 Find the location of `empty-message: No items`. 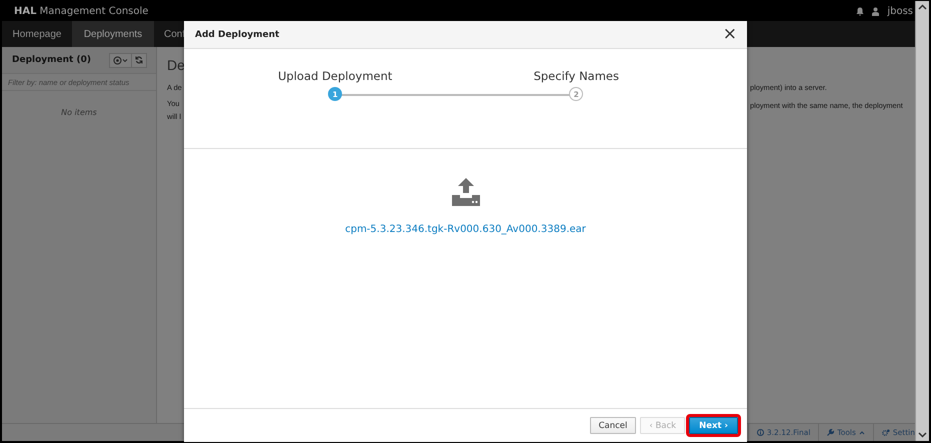

empty-message: No items is located at coordinates (79, 112).